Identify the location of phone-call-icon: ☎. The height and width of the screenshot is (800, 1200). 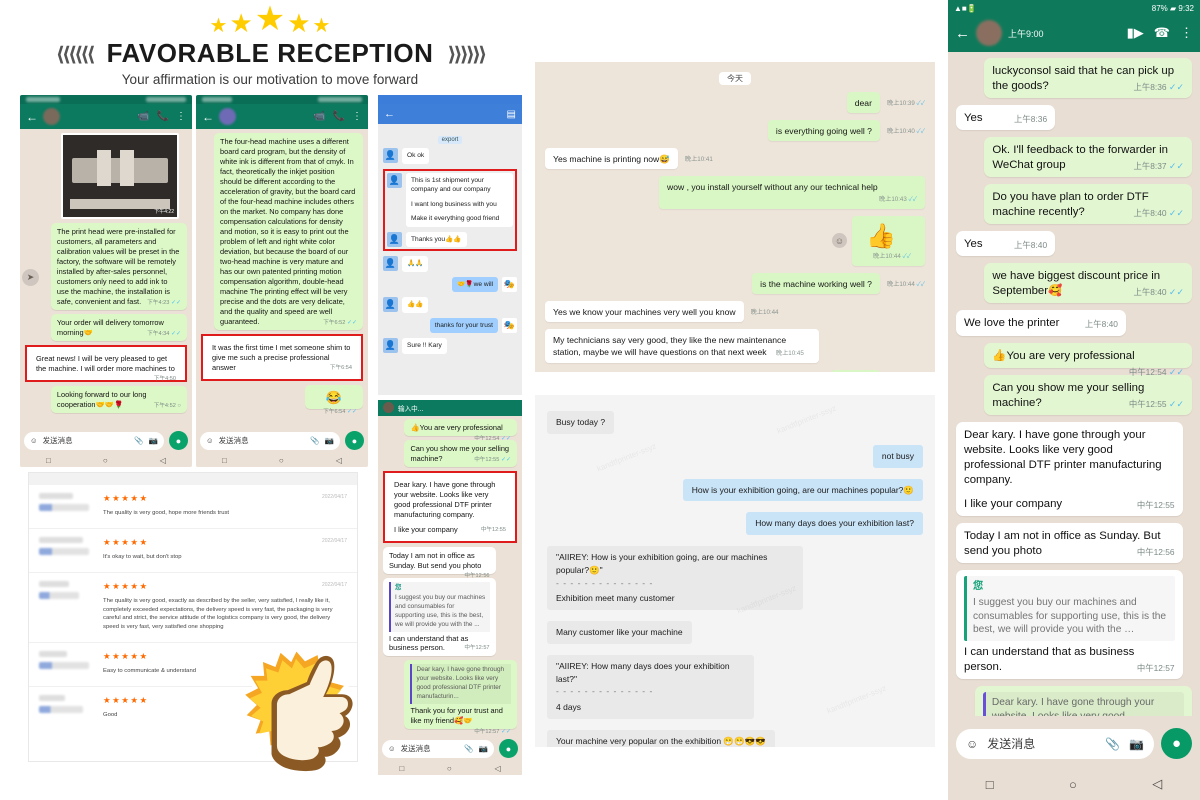
(1162, 33).